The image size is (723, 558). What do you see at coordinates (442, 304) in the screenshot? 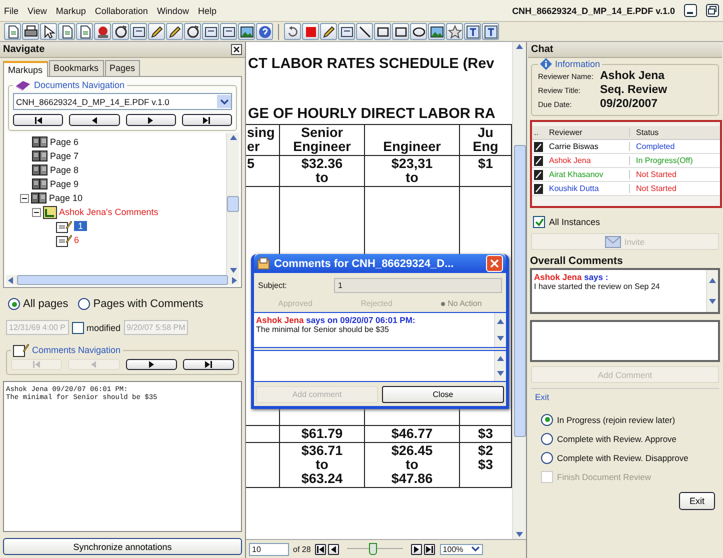
I see `radio-dot-icon` at bounding box center [442, 304].